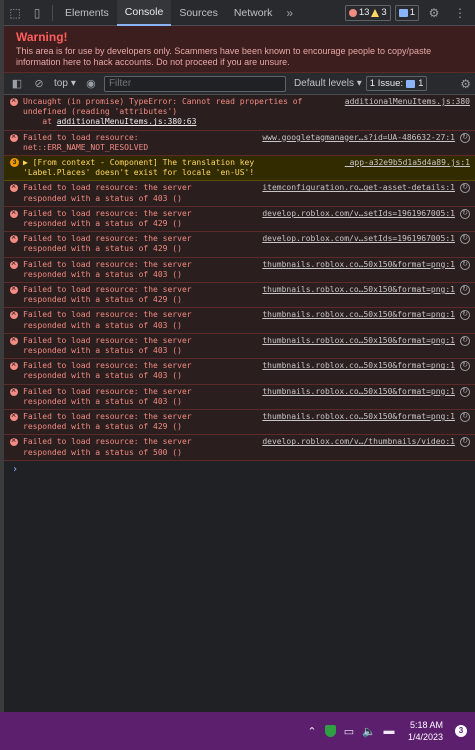 The image size is (475, 750). What do you see at coordinates (144, 13) in the screenshot?
I see `tab-console: Console` at bounding box center [144, 13].